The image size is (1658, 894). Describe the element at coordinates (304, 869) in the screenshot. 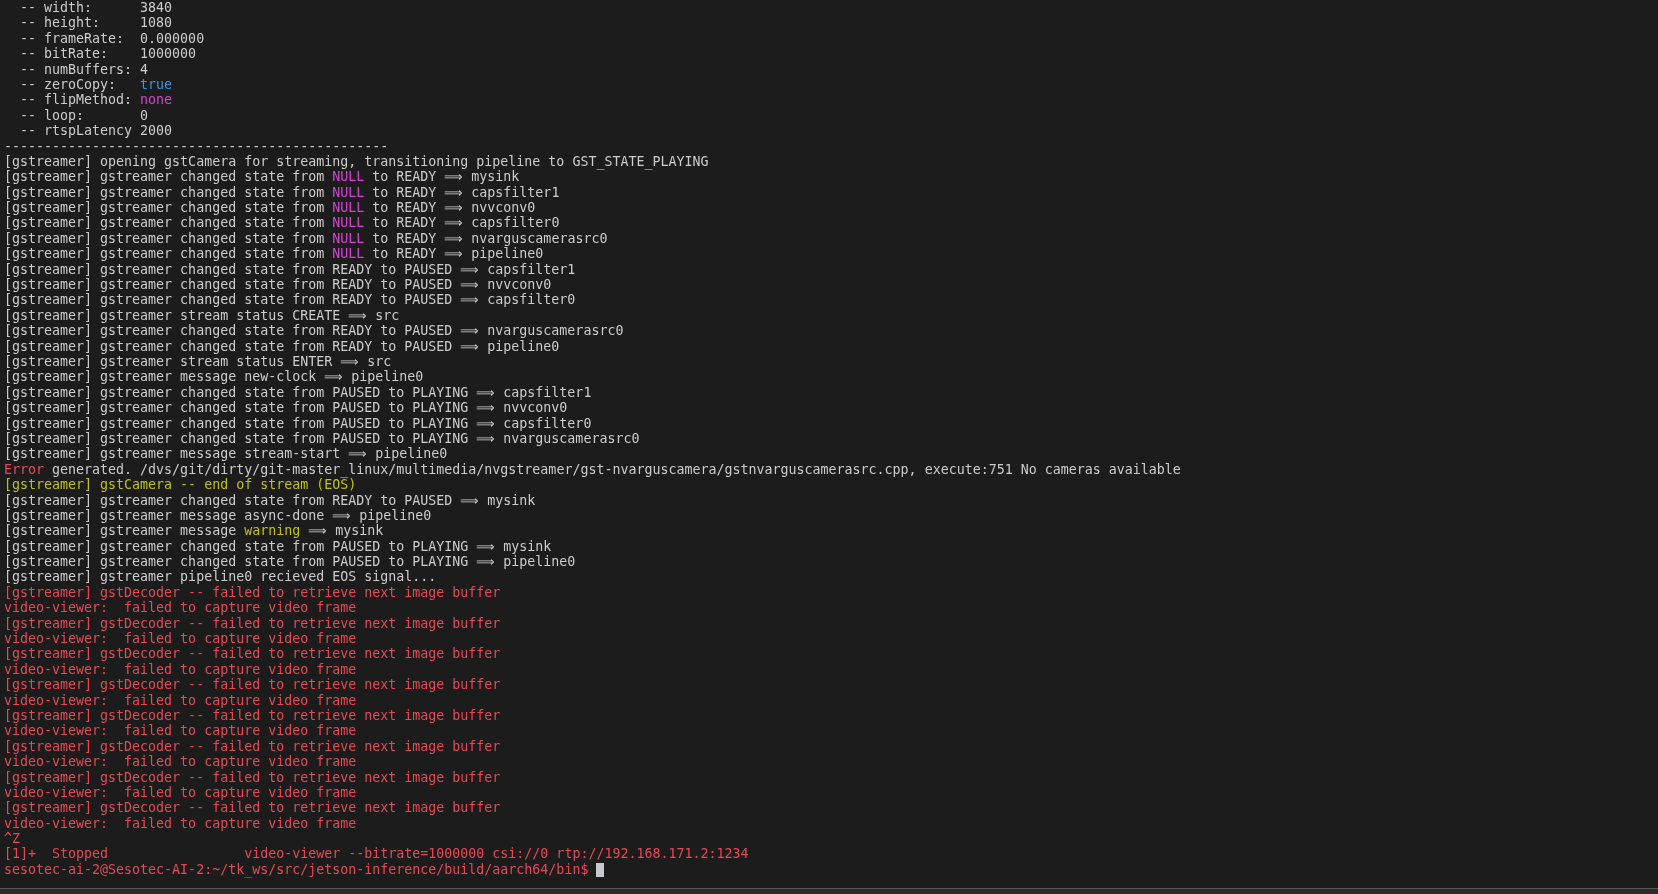

I see `terminal-line: sesotec-ai-2@Sesotec-AI-2:~/tk_ws/src/jetson-inference/build/aarch64/bin$` at that location.